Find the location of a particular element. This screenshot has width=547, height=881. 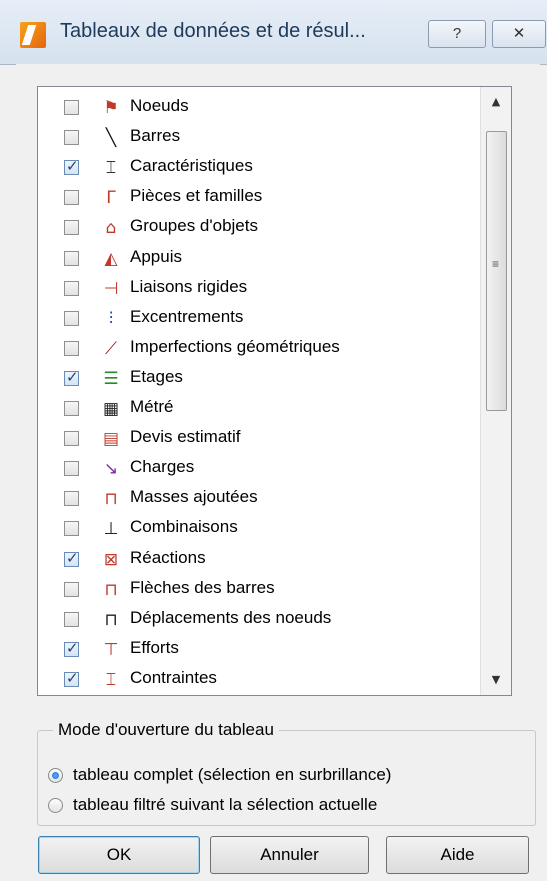

imperfection-icon: ⟋ is located at coordinates (111, 348).